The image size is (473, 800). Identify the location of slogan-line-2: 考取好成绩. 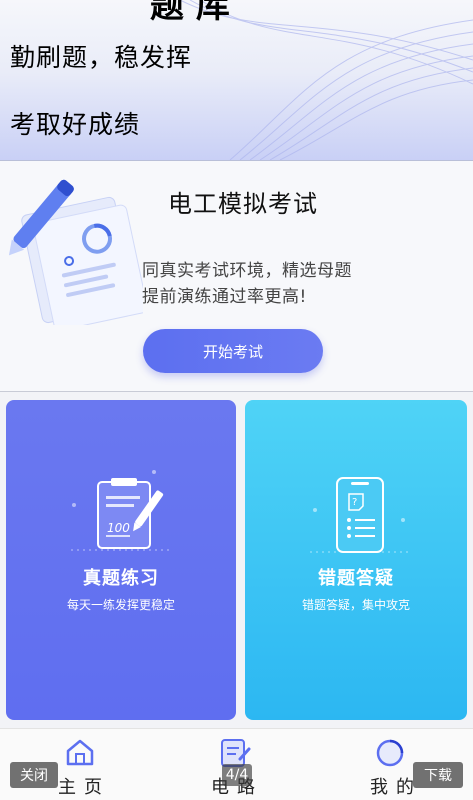
(75, 124).